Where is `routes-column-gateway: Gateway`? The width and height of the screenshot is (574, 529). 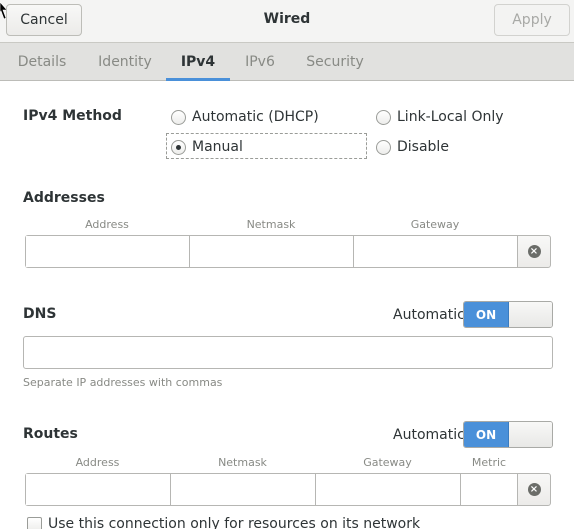 routes-column-gateway: Gateway is located at coordinates (387, 462).